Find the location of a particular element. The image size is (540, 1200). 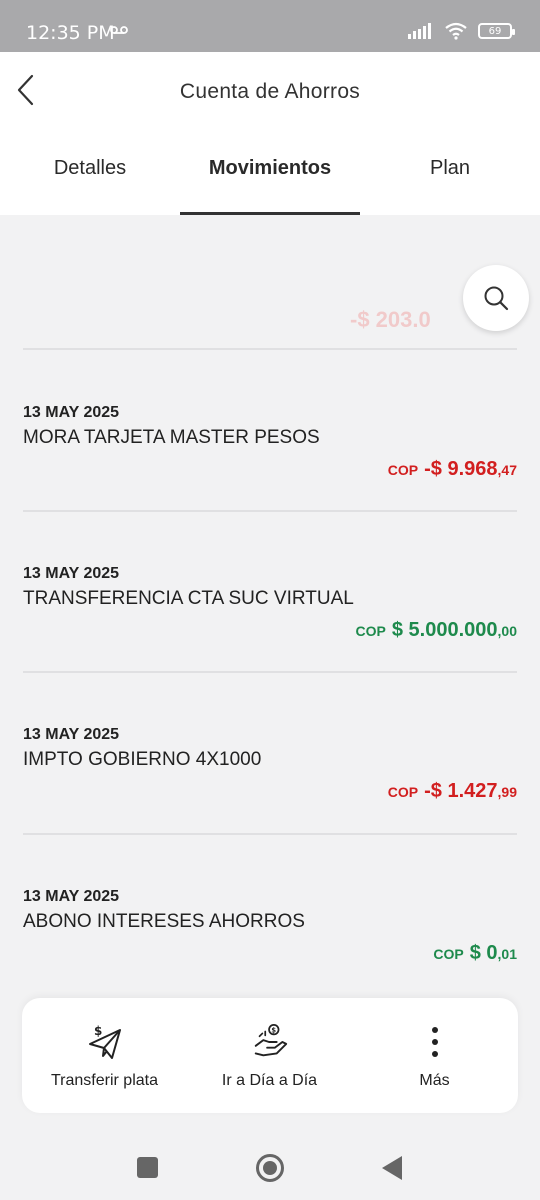

search-button is located at coordinates (496, 298).